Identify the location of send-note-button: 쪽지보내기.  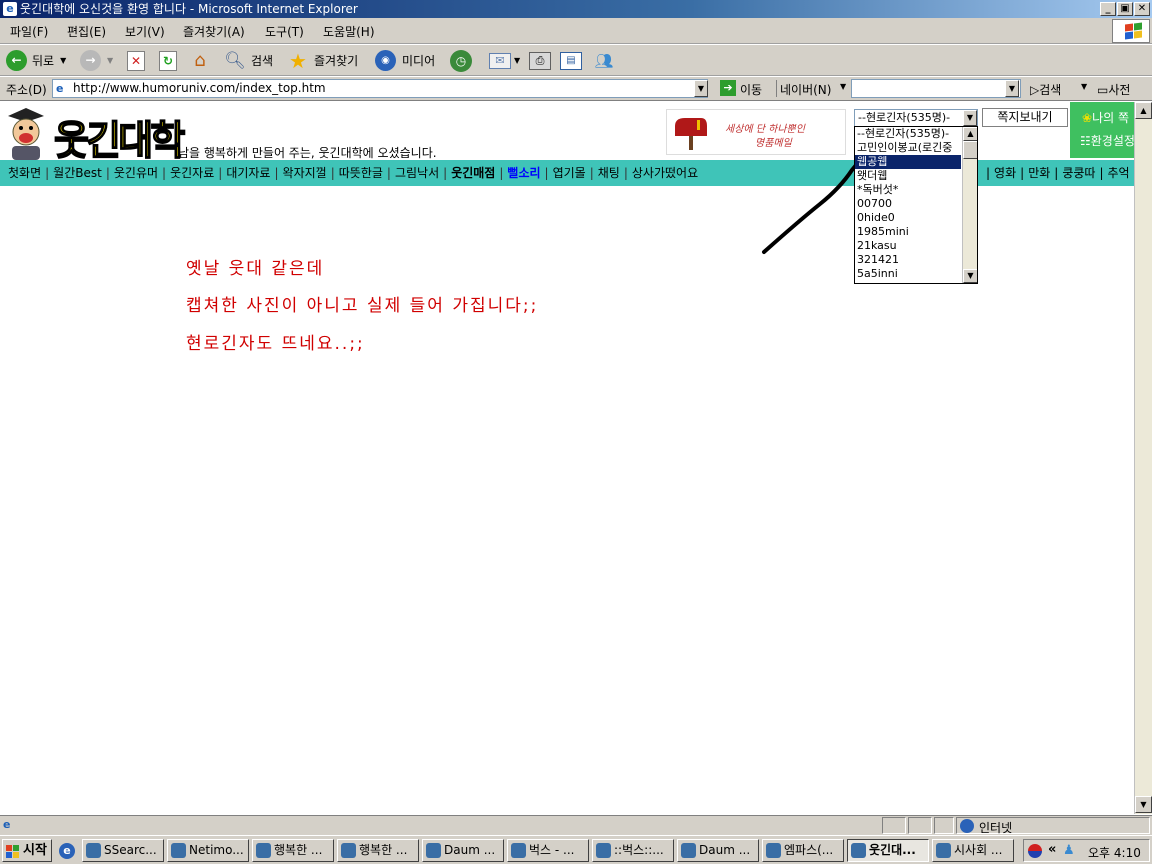
(1025, 117).